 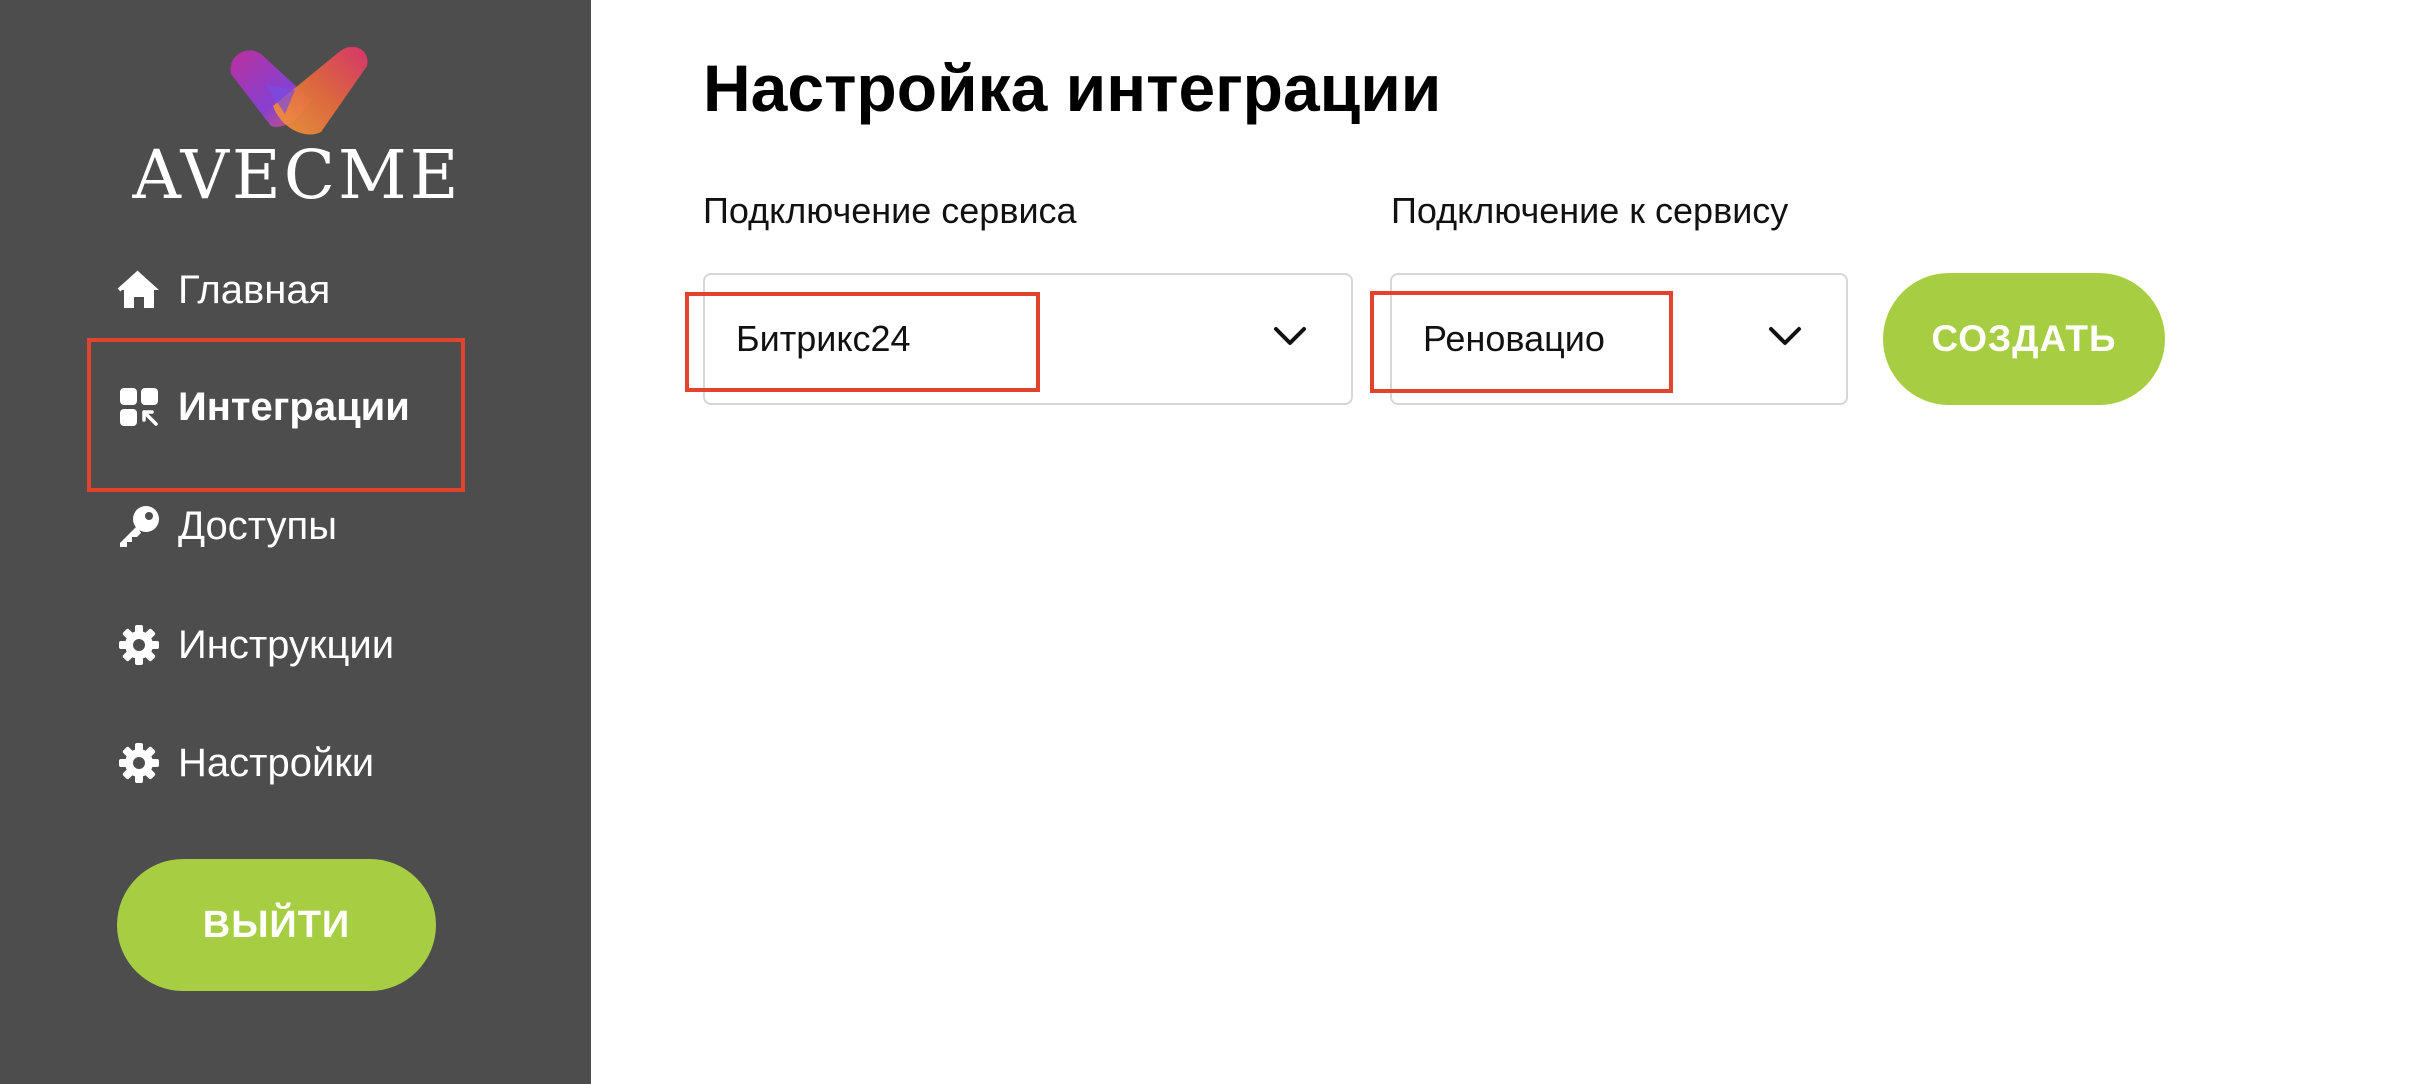 What do you see at coordinates (1028, 339) in the screenshot?
I see `service-select: Битрикс24` at bounding box center [1028, 339].